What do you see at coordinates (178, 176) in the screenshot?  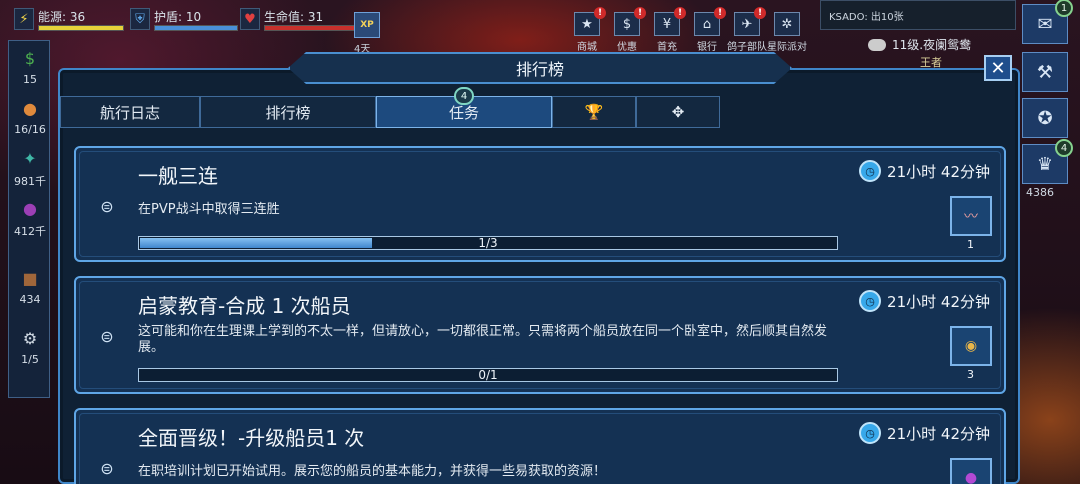 I see `quest-title: 一舰三连` at bounding box center [178, 176].